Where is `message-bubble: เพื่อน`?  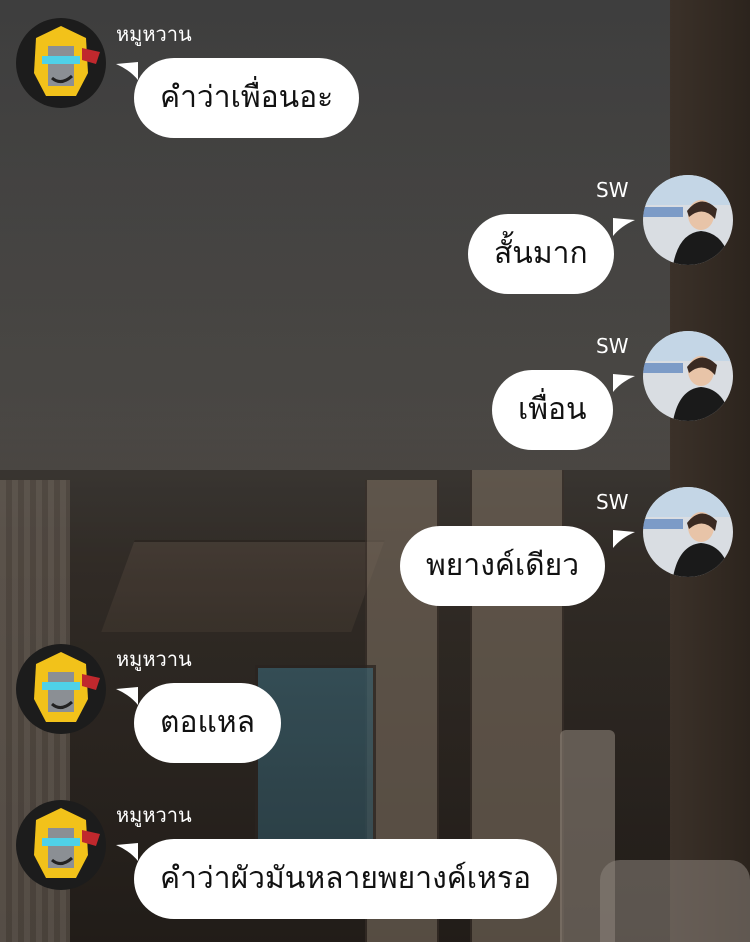
message-bubble: เพื่อน is located at coordinates (552, 410).